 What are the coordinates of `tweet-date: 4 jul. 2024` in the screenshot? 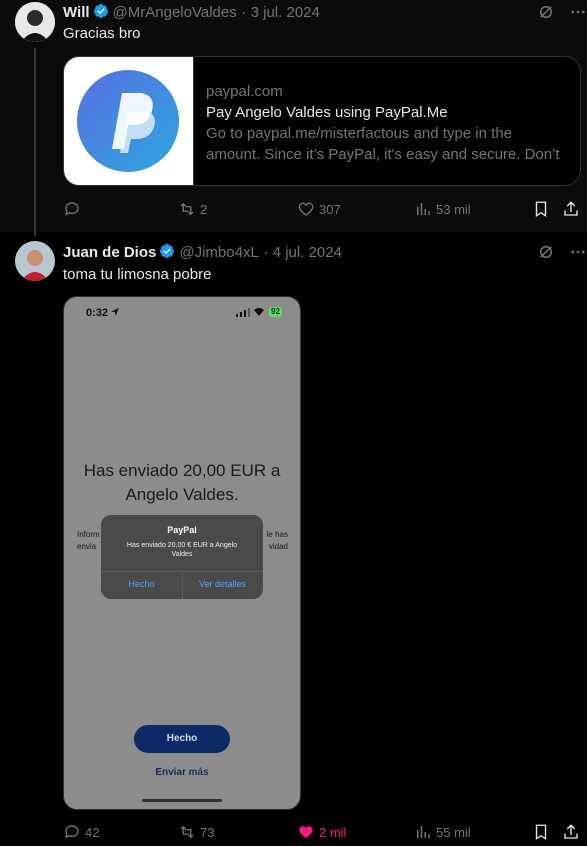 It's located at (307, 252).